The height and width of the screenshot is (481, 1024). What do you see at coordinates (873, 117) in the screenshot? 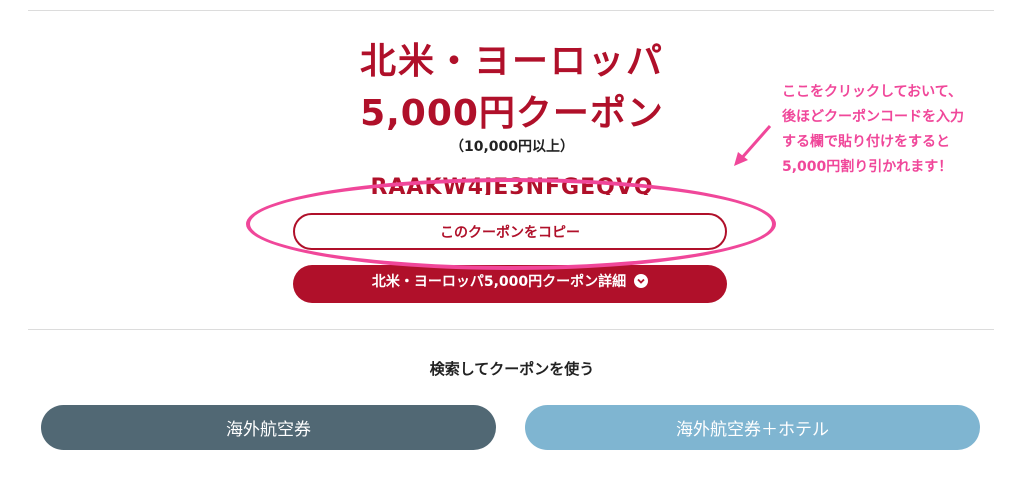
I see `annotation-line: 後ほどクーポンコードを入力` at bounding box center [873, 117].